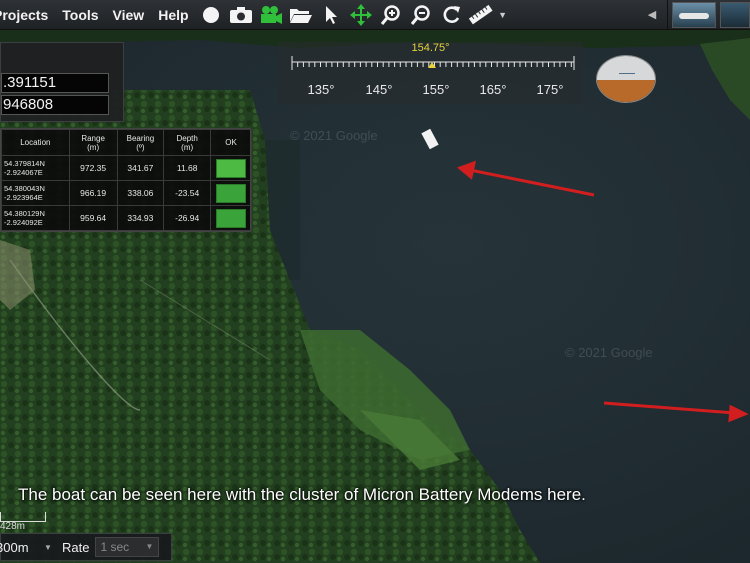 This screenshot has height=563, width=750. Describe the element at coordinates (140, 193) in the screenshot. I see `bearing-cell: 338.06` at that location.